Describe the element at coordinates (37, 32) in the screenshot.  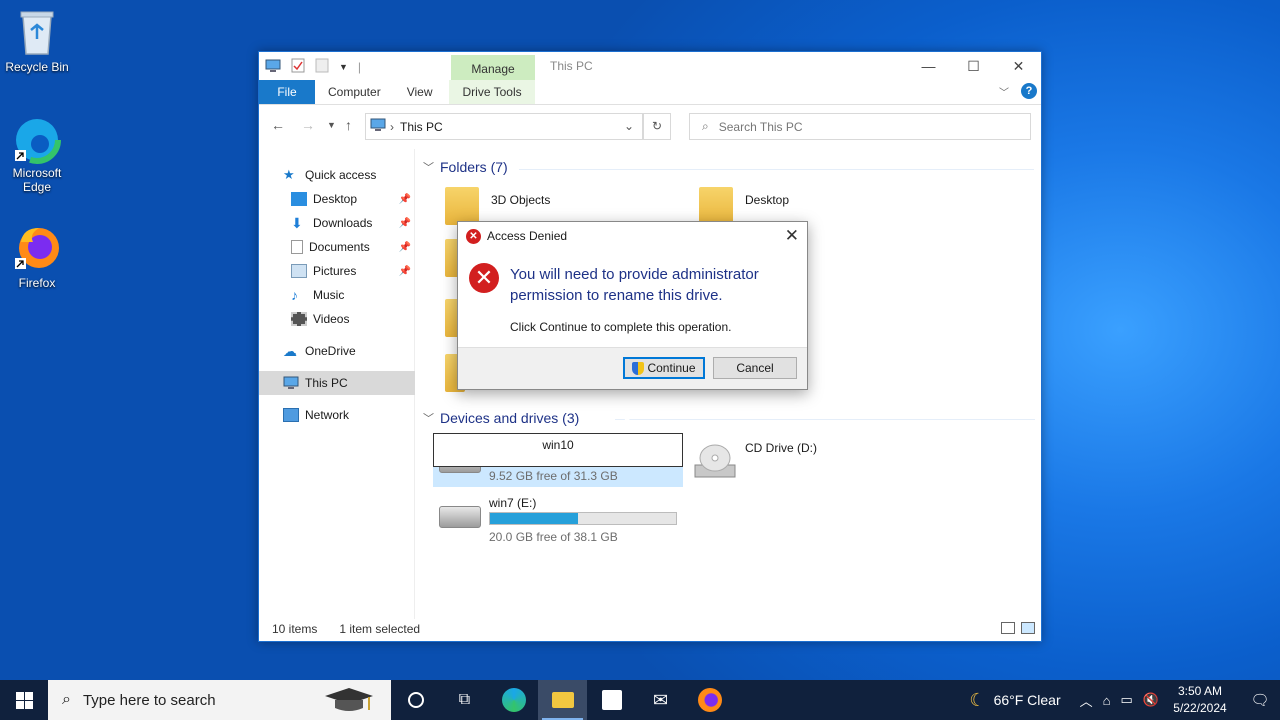
I see `recycle-bin-icon` at that location.